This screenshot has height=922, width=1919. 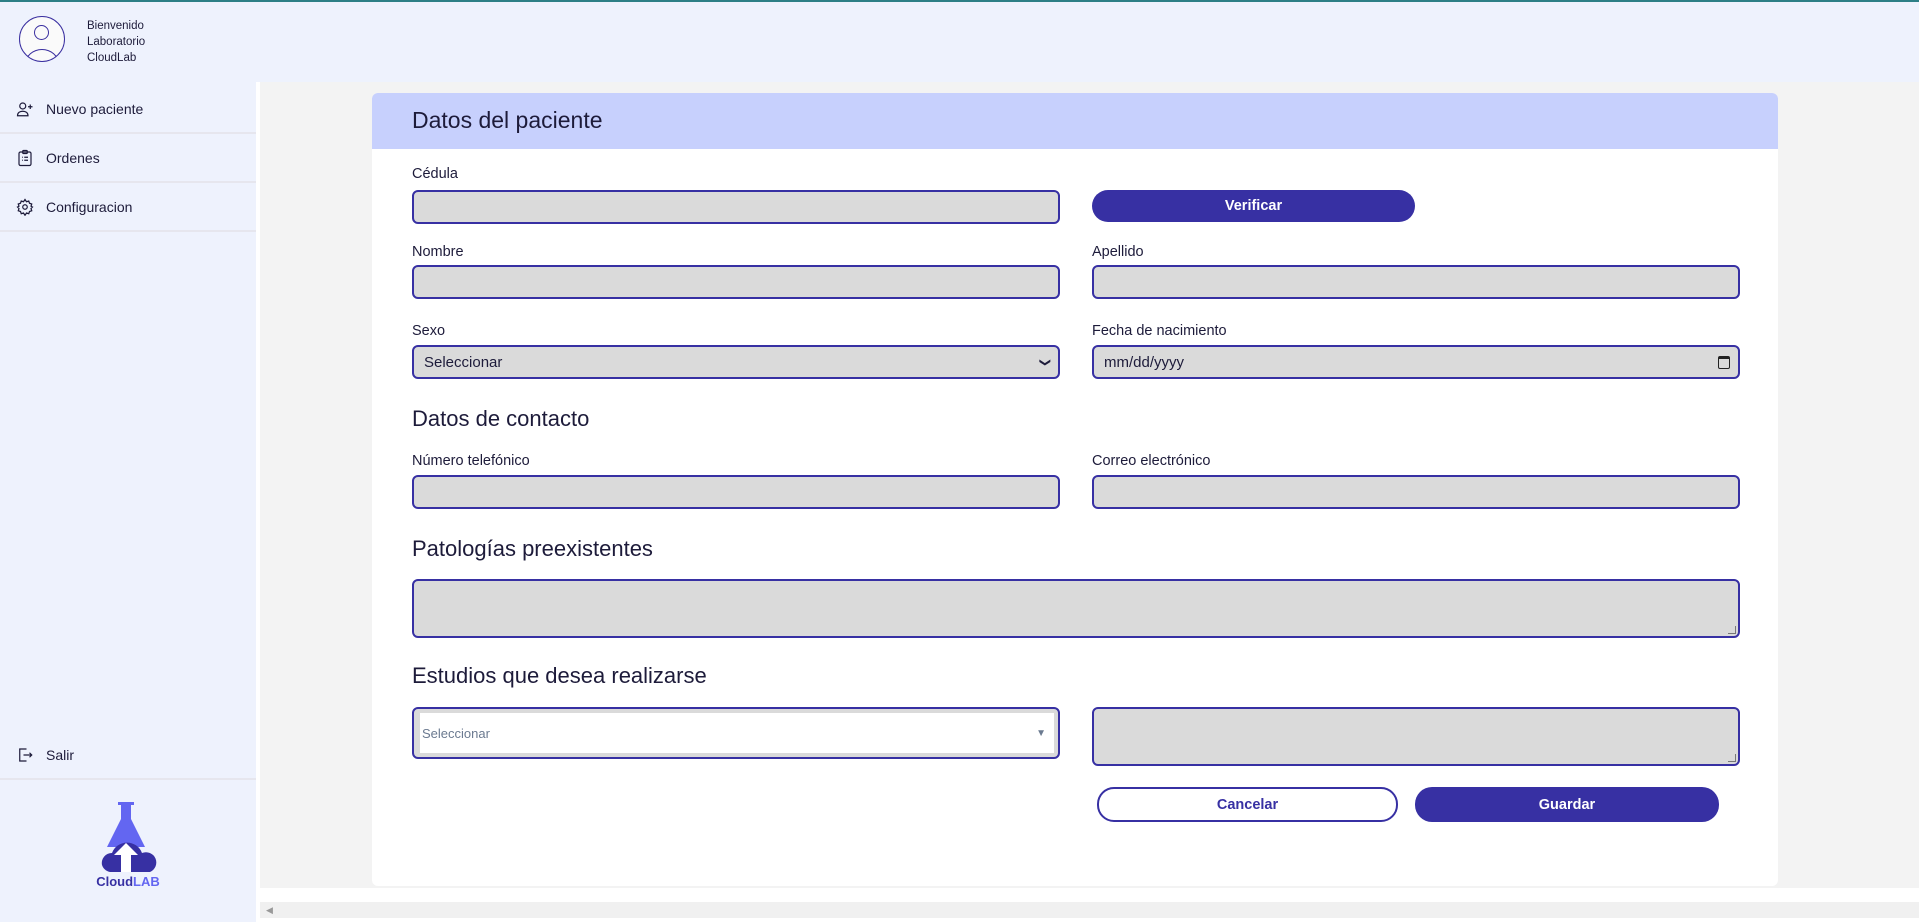 I want to click on sidebar-item-label: Salir, so click(x=60, y=755).